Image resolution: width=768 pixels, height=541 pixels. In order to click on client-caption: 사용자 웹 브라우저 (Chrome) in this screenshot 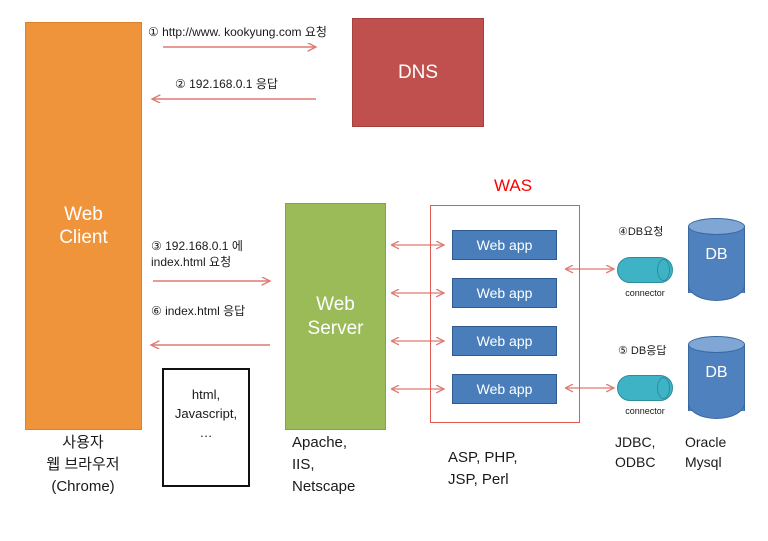, I will do `click(83, 464)`.